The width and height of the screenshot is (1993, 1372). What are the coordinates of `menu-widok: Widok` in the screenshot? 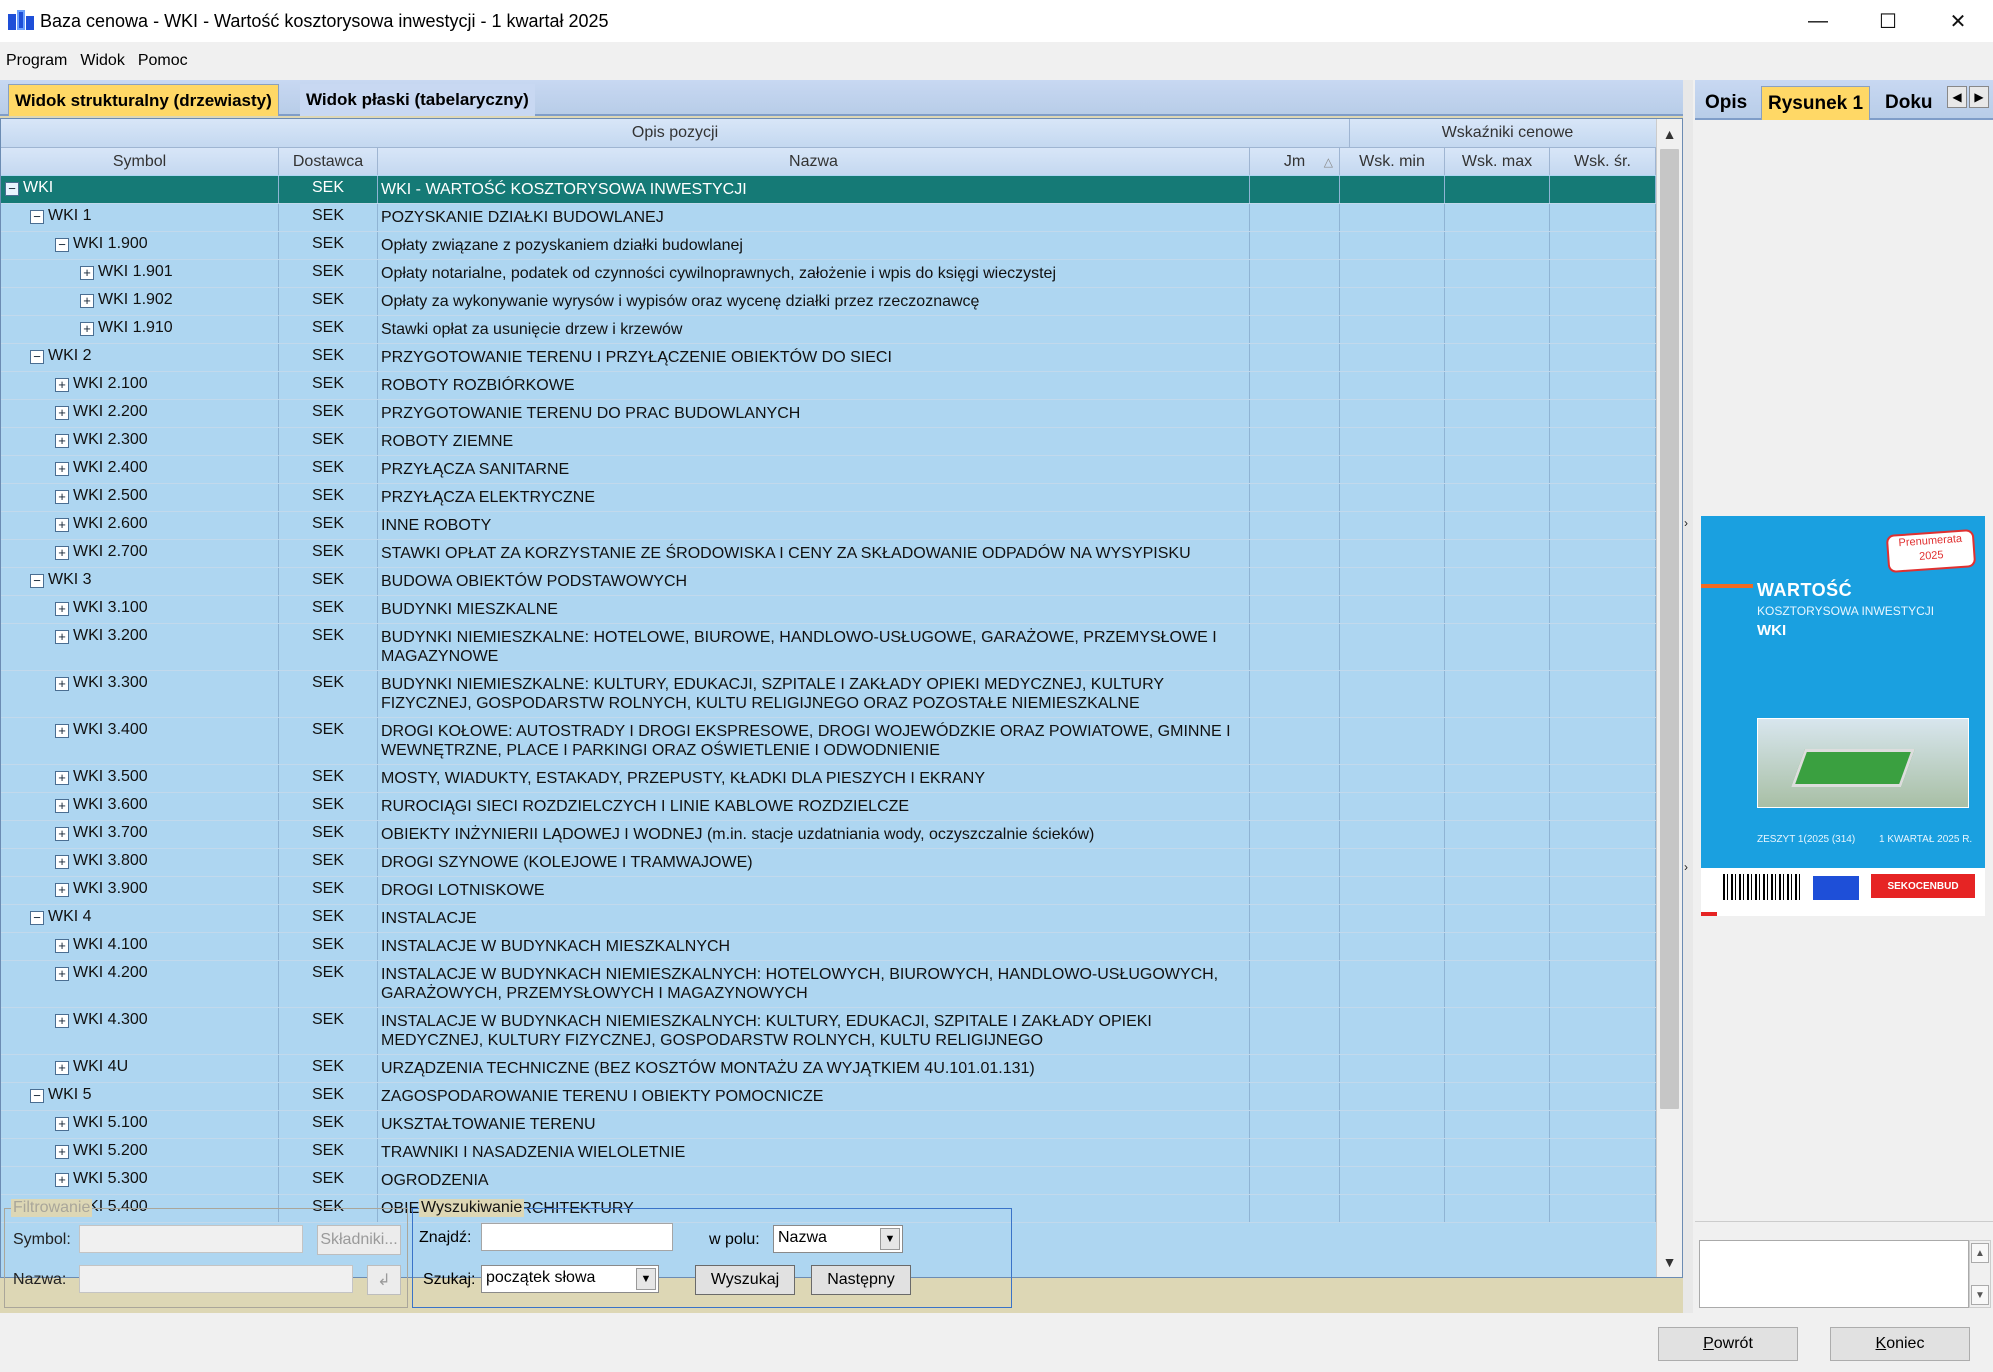 It's located at (102, 61).